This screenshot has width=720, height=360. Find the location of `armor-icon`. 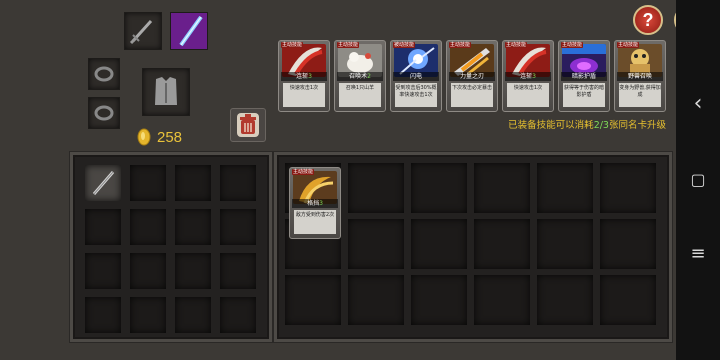

armor-icon is located at coordinates (166, 91).